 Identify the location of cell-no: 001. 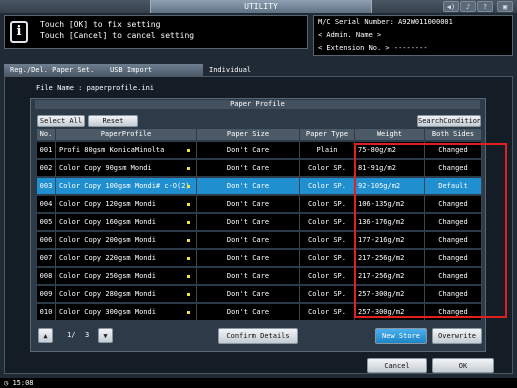
(46, 150).